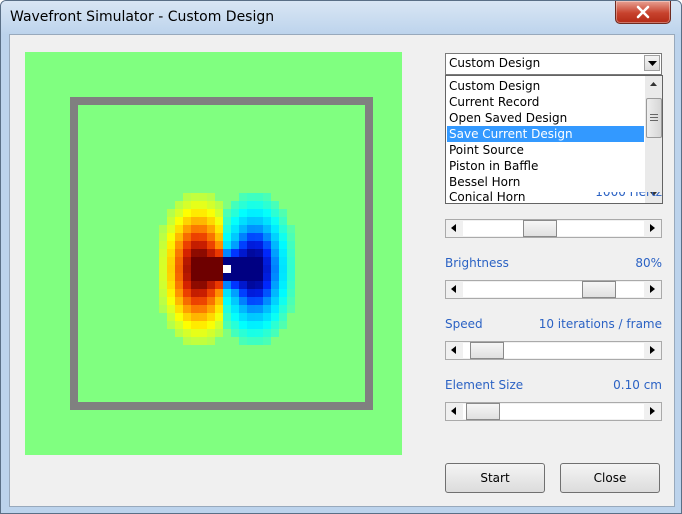 Image resolution: width=682 pixels, height=514 pixels. I want to click on dropdown-option: Custom Design, so click(545, 86).